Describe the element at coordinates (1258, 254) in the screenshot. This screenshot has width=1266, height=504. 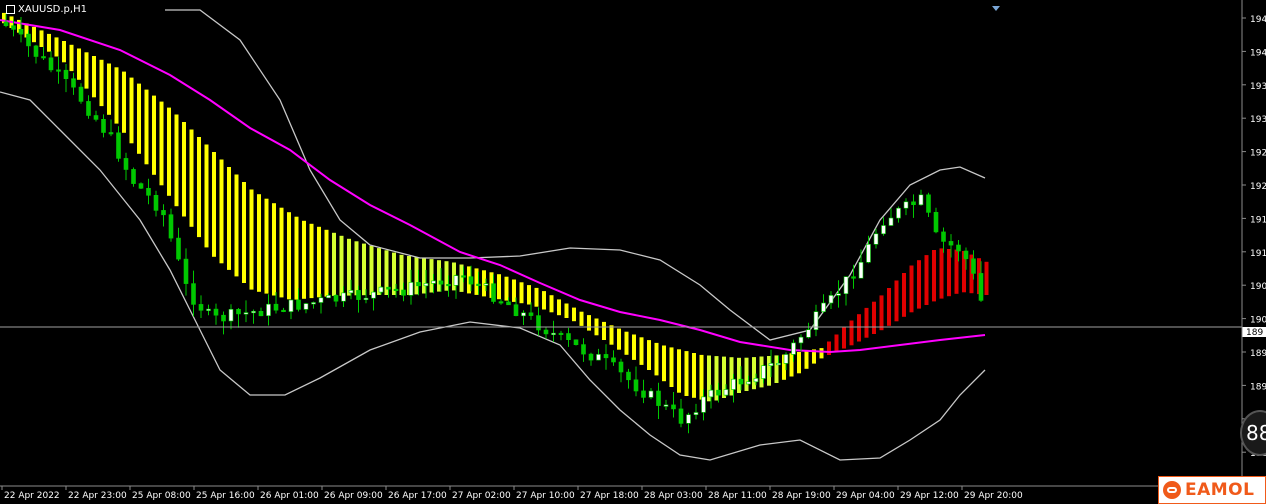
I see `price-tick-label: 191` at that location.